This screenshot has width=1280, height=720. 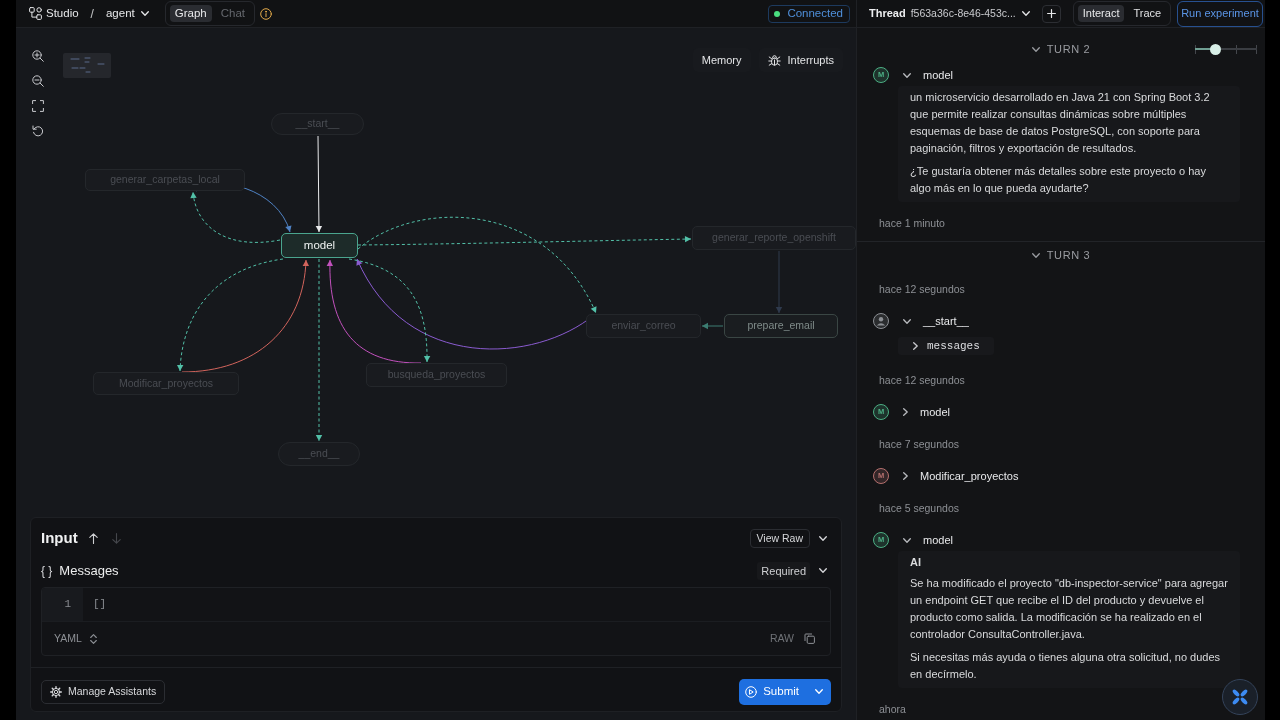 I want to click on timestamp: hace 1 minuto, so click(x=912, y=223).